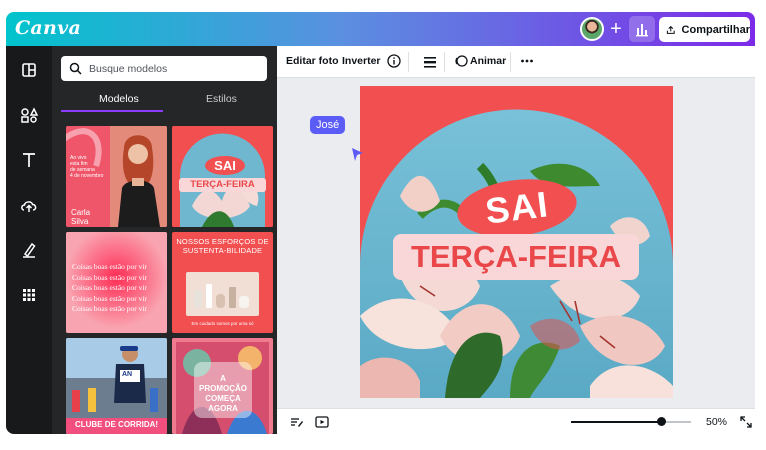  I want to click on bar-chart-icon, so click(642, 30).